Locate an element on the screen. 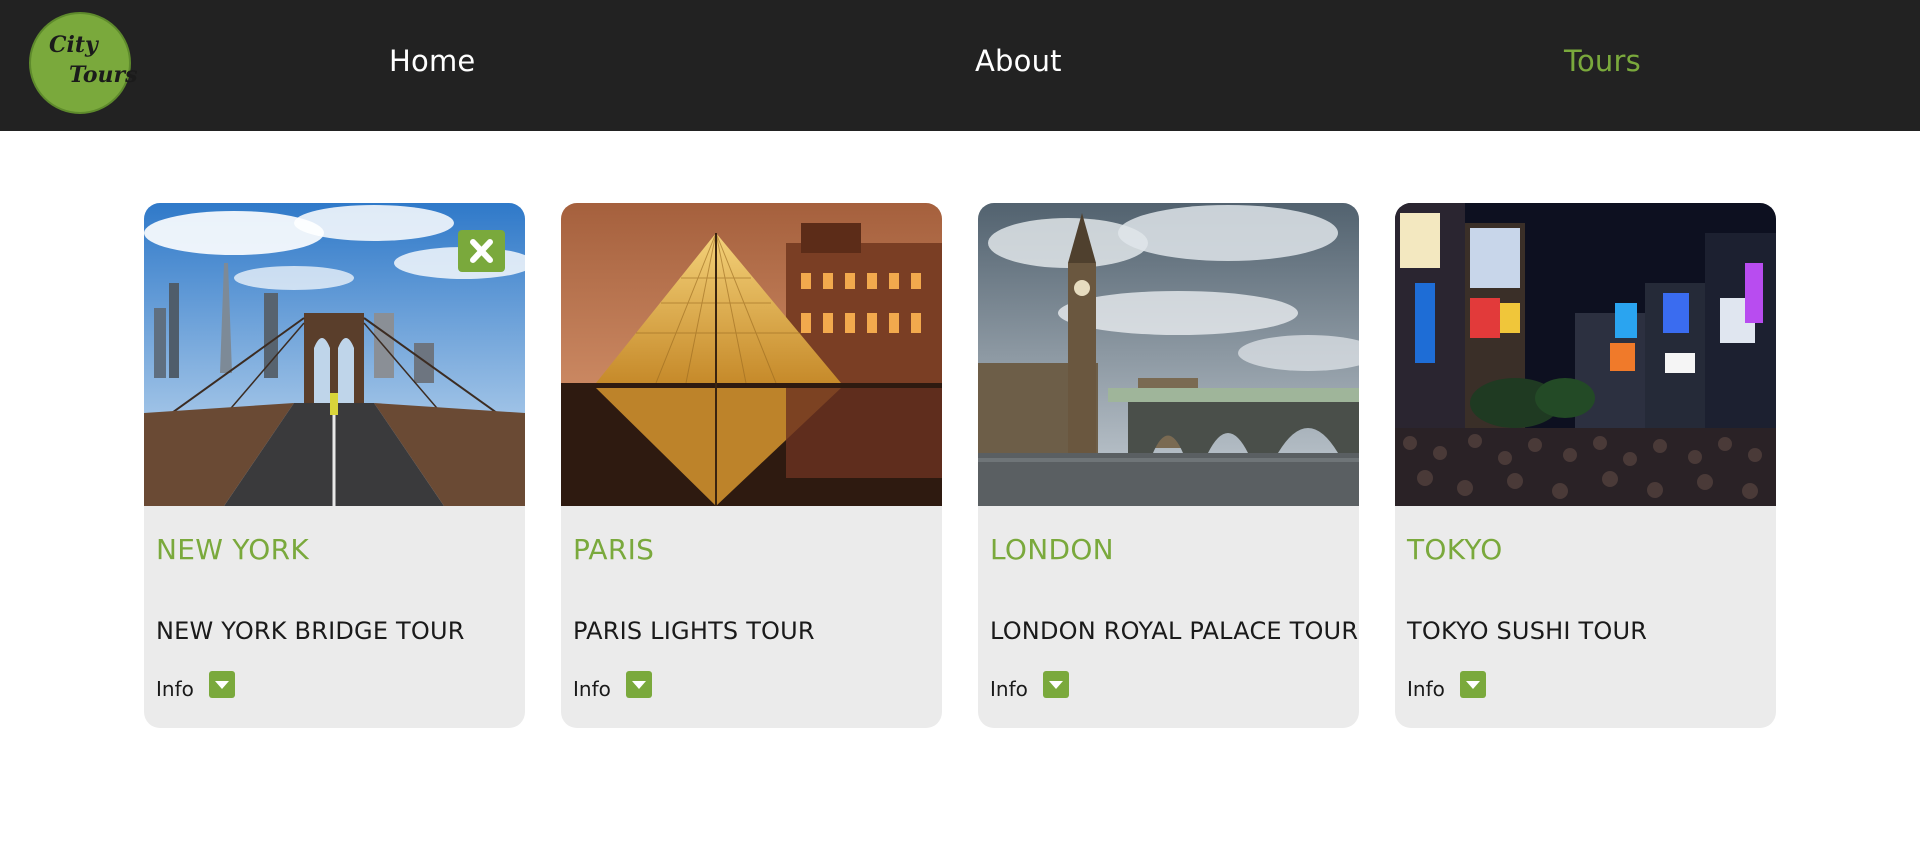  tour-card-london: LONDON LONDON ROYAL PALACE TOUR Info is located at coordinates (1168, 465).